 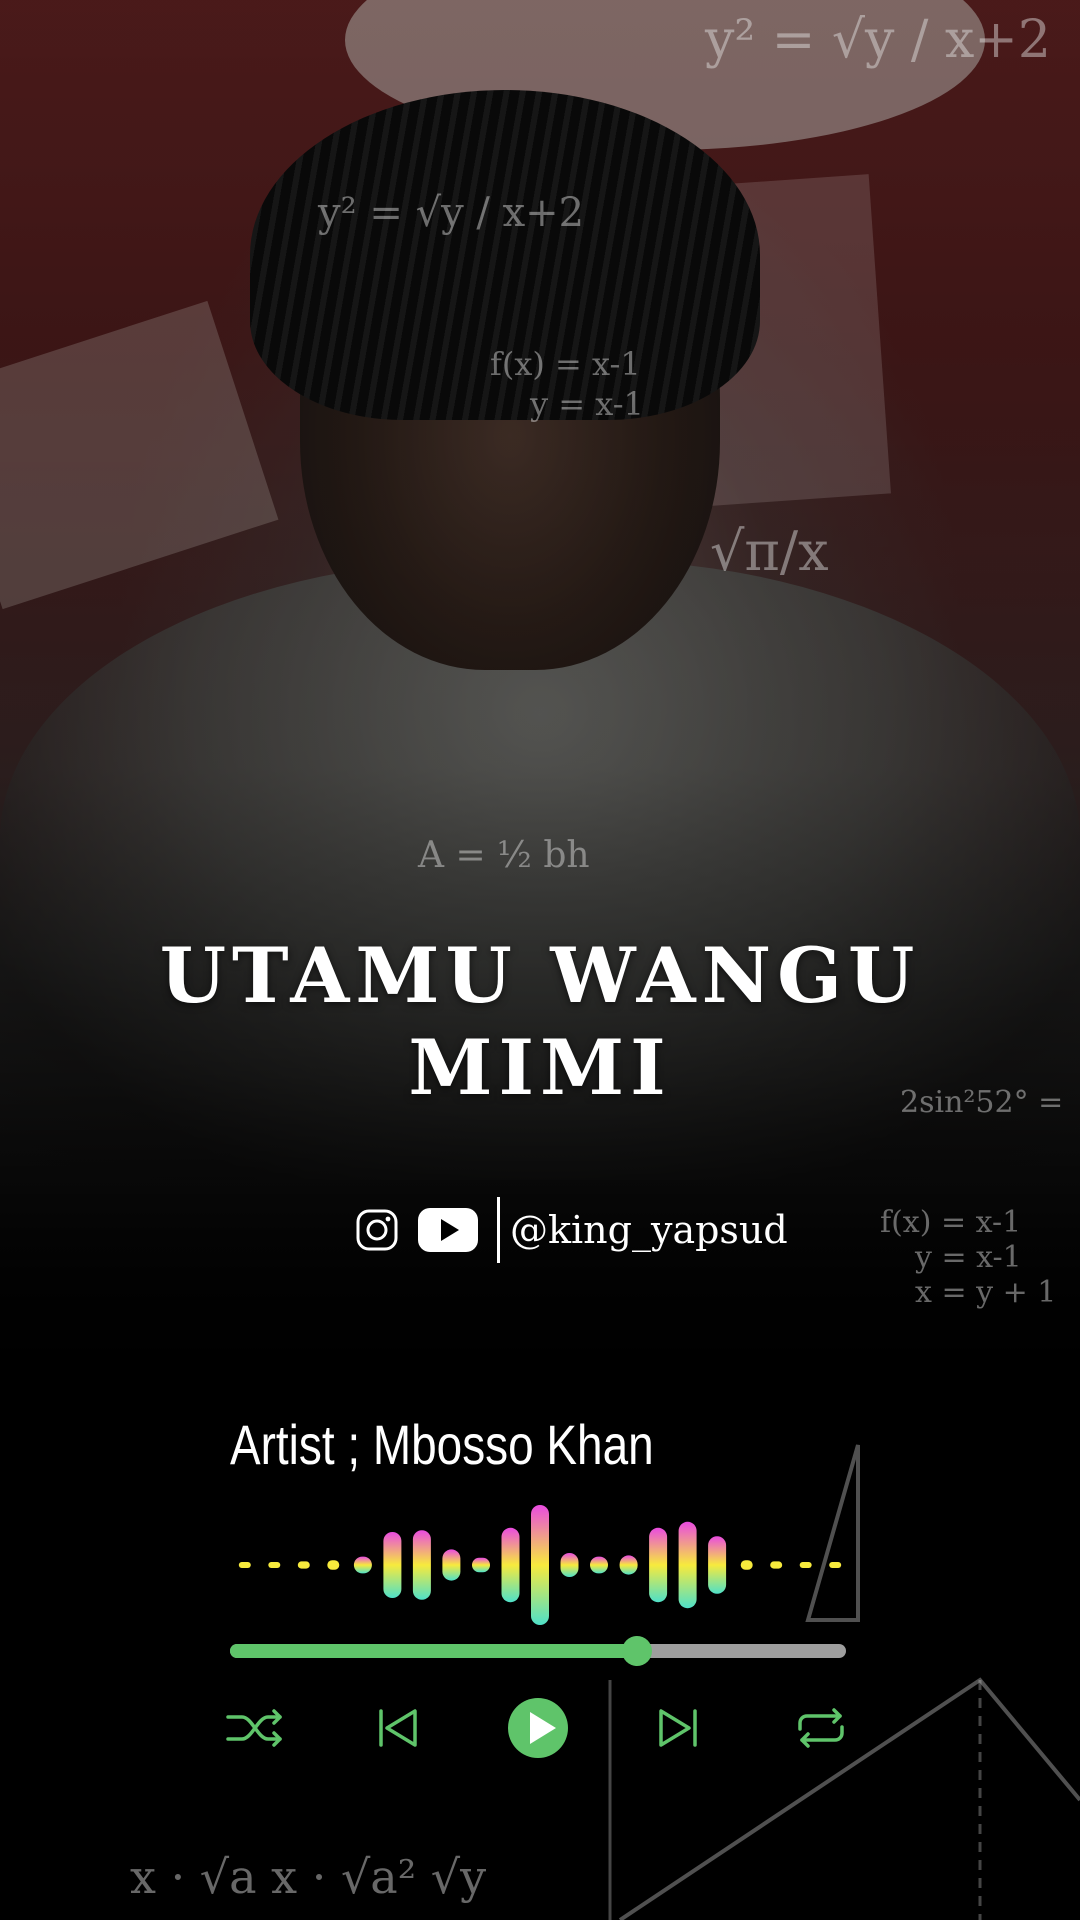 I want to click on progress-thumb, so click(x=636, y=1651).